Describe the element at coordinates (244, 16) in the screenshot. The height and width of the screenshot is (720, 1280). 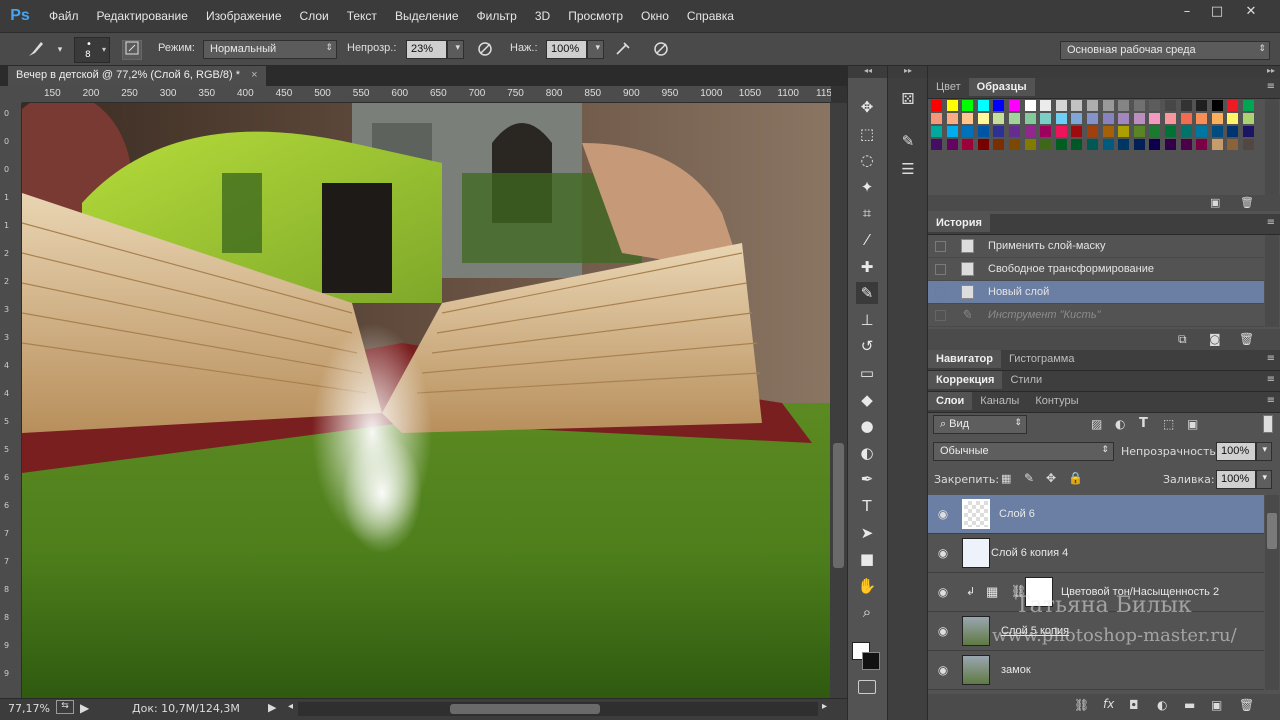
I see `menu-image: Изображение` at that location.